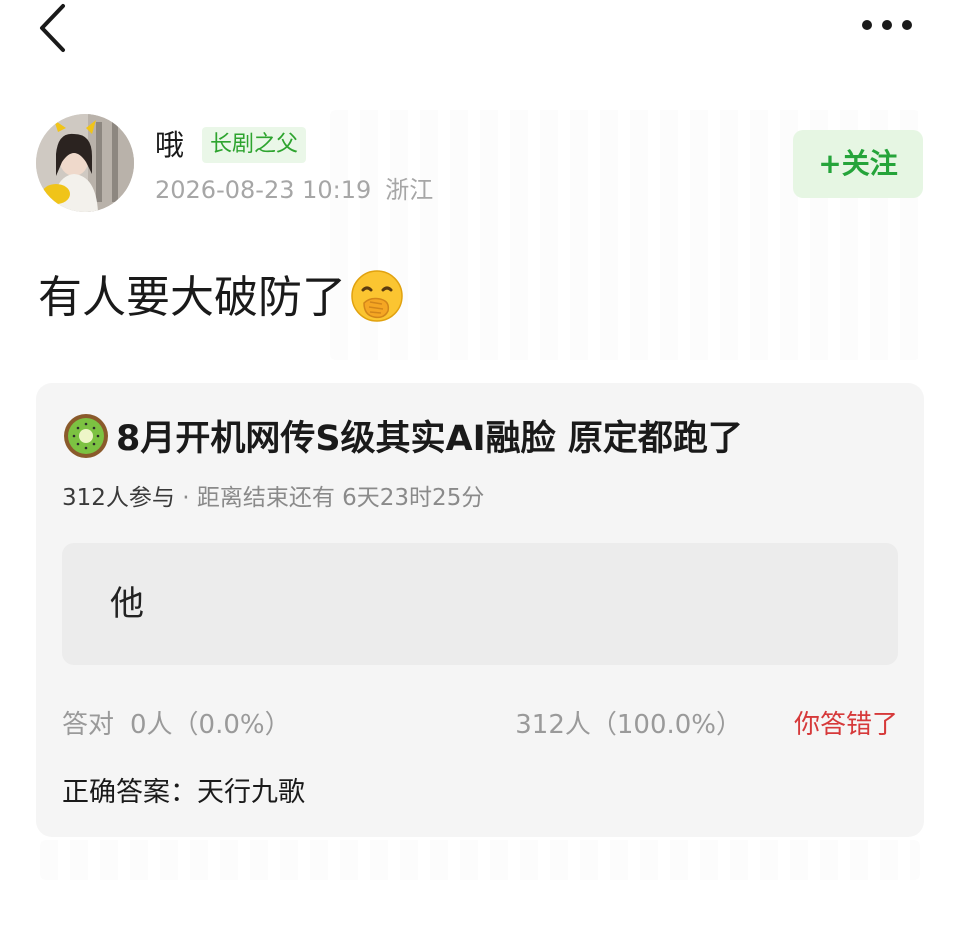 The height and width of the screenshot is (940, 960). I want to click on correct-stat: 答对 0人（0.0%）, so click(176, 725).